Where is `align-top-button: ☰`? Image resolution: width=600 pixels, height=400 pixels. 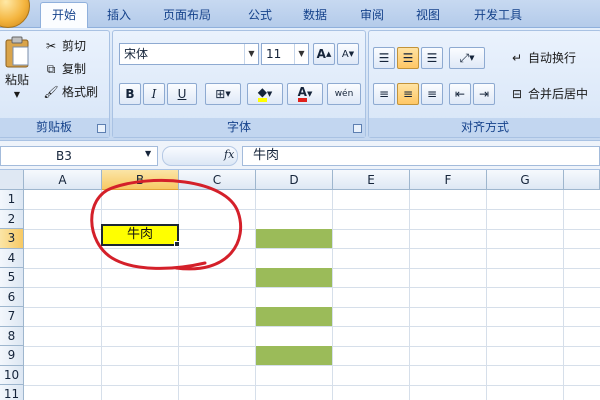
align-top-button: ☰ is located at coordinates (384, 58).